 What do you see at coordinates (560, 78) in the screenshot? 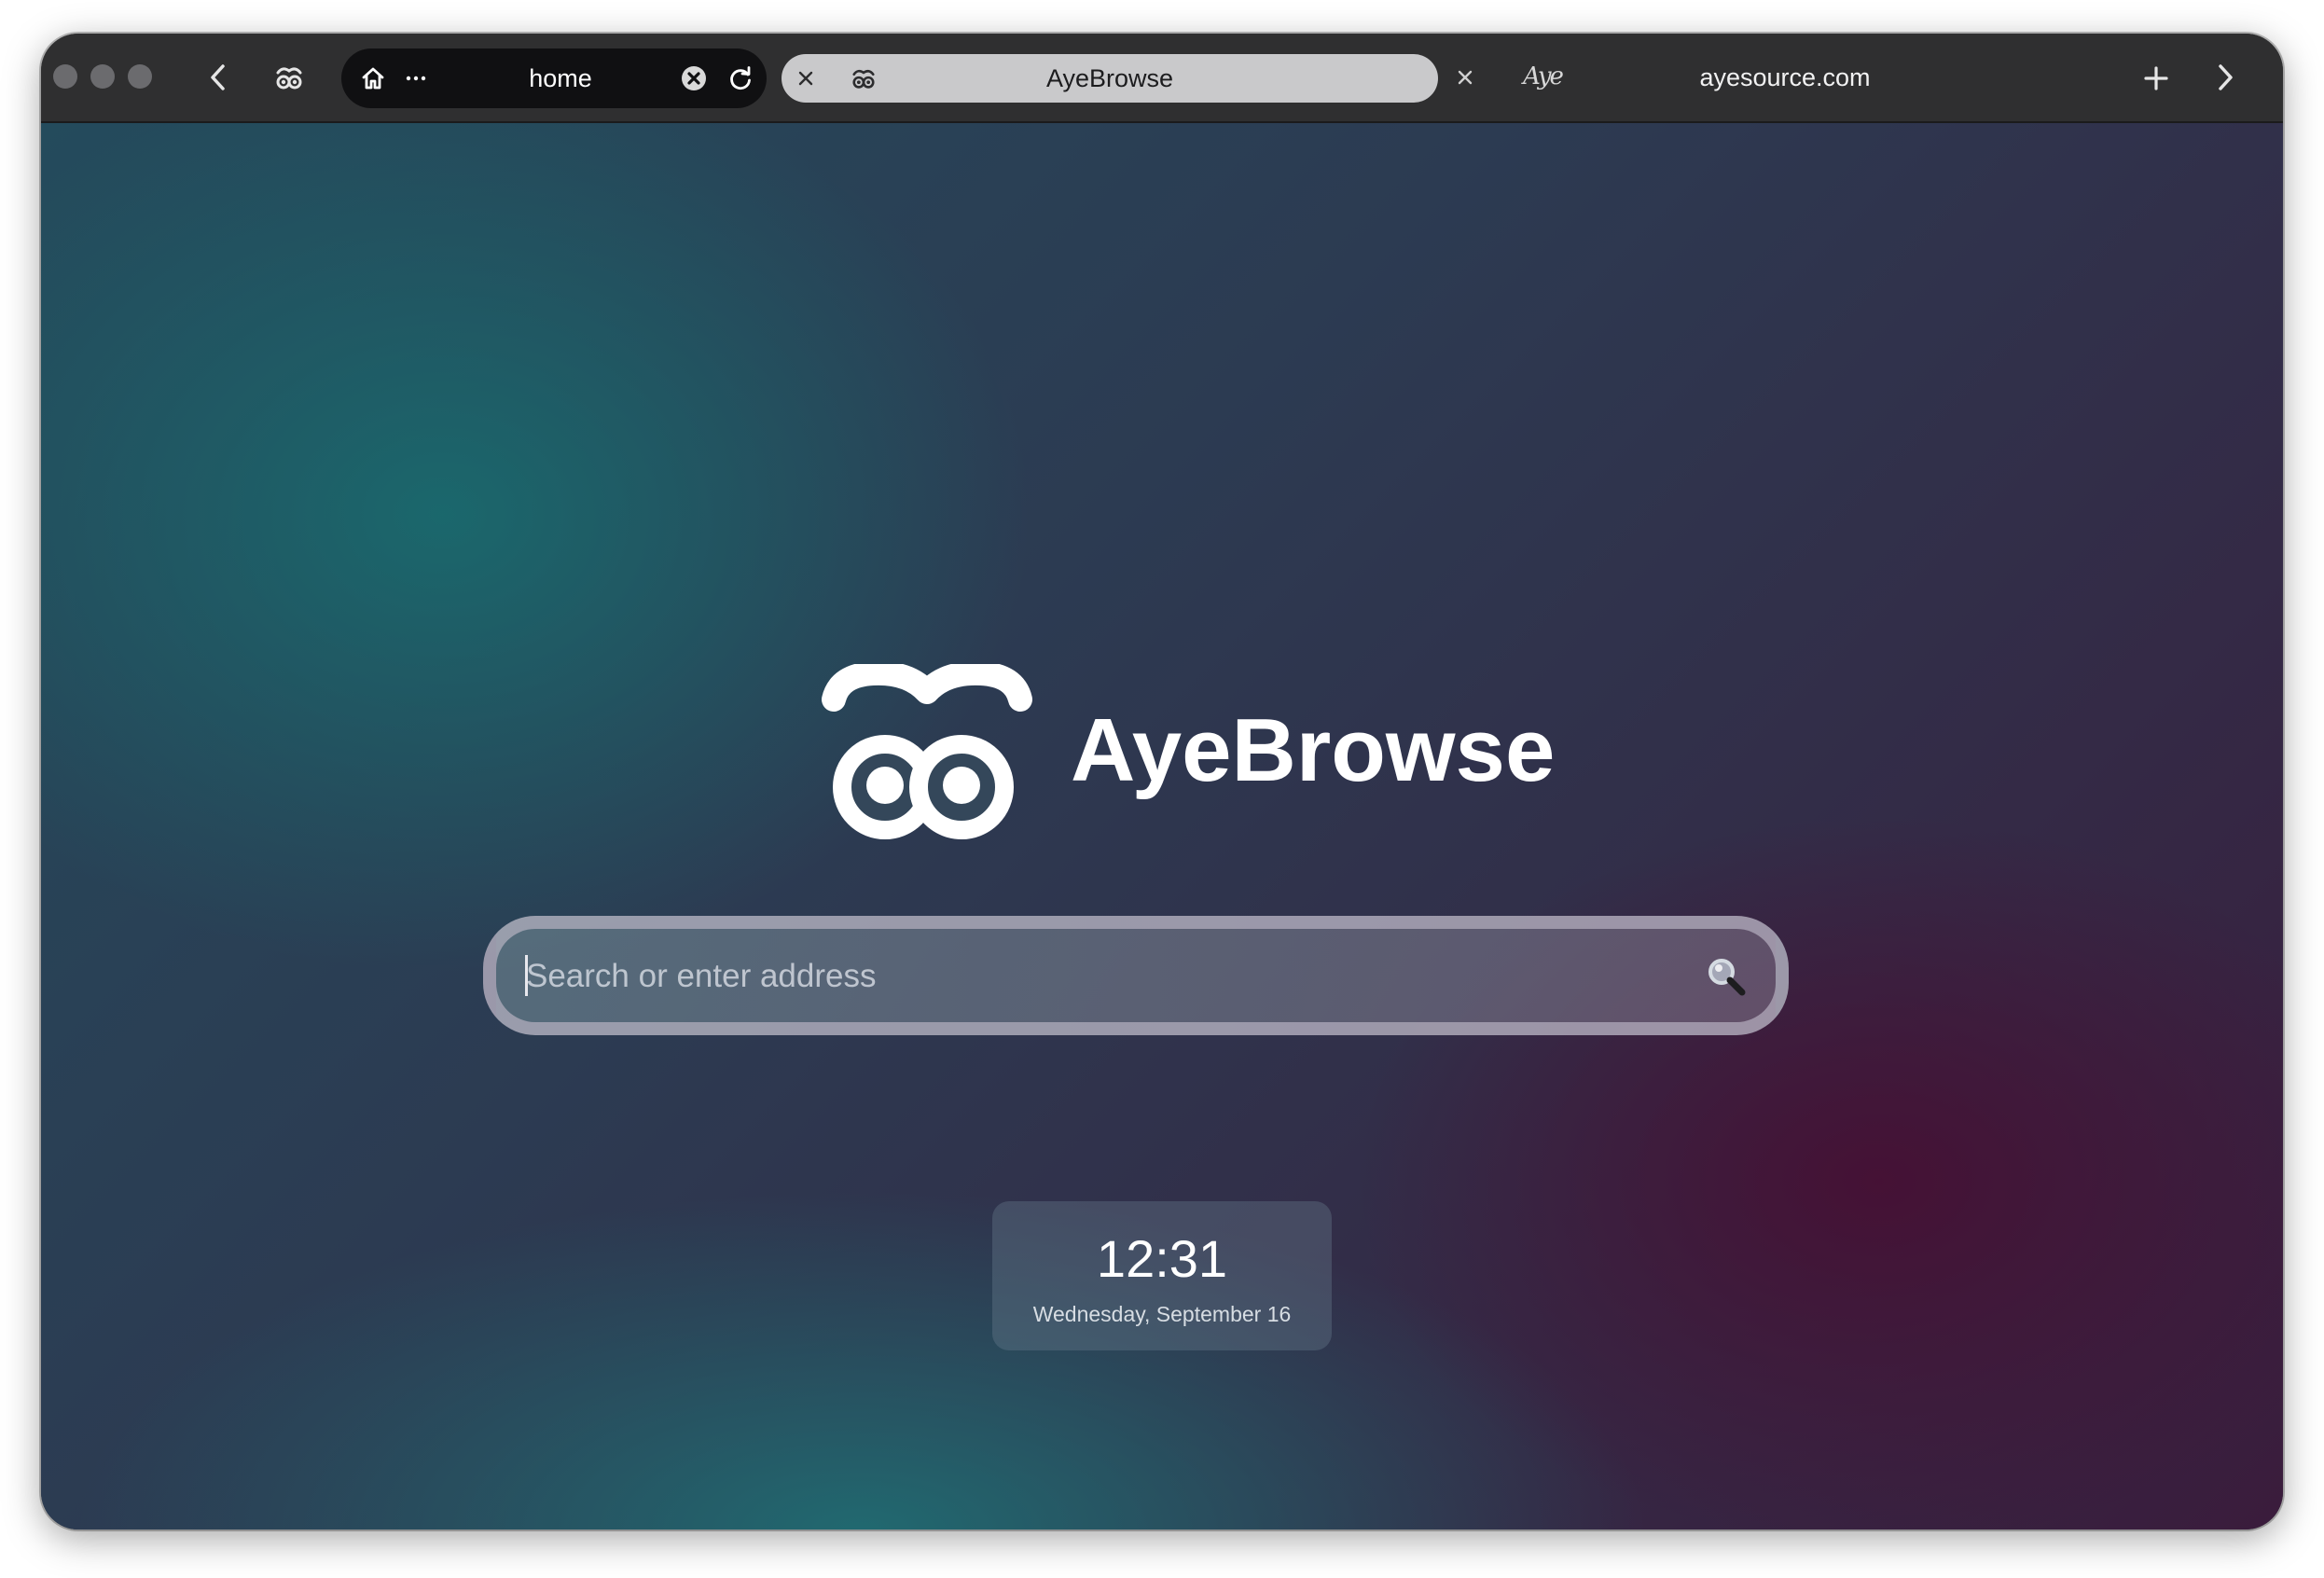
I see `tab-title: home` at bounding box center [560, 78].